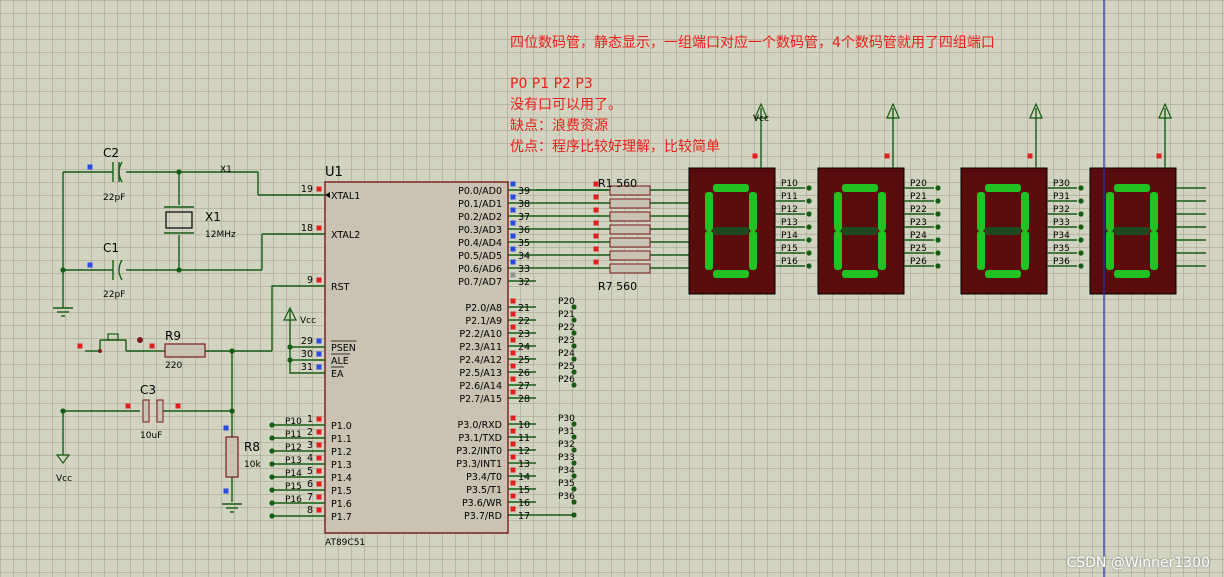 The height and width of the screenshot is (577, 1224). What do you see at coordinates (789, 249) in the screenshot?
I see `disp-pin-label-0-5: P15` at bounding box center [789, 249].